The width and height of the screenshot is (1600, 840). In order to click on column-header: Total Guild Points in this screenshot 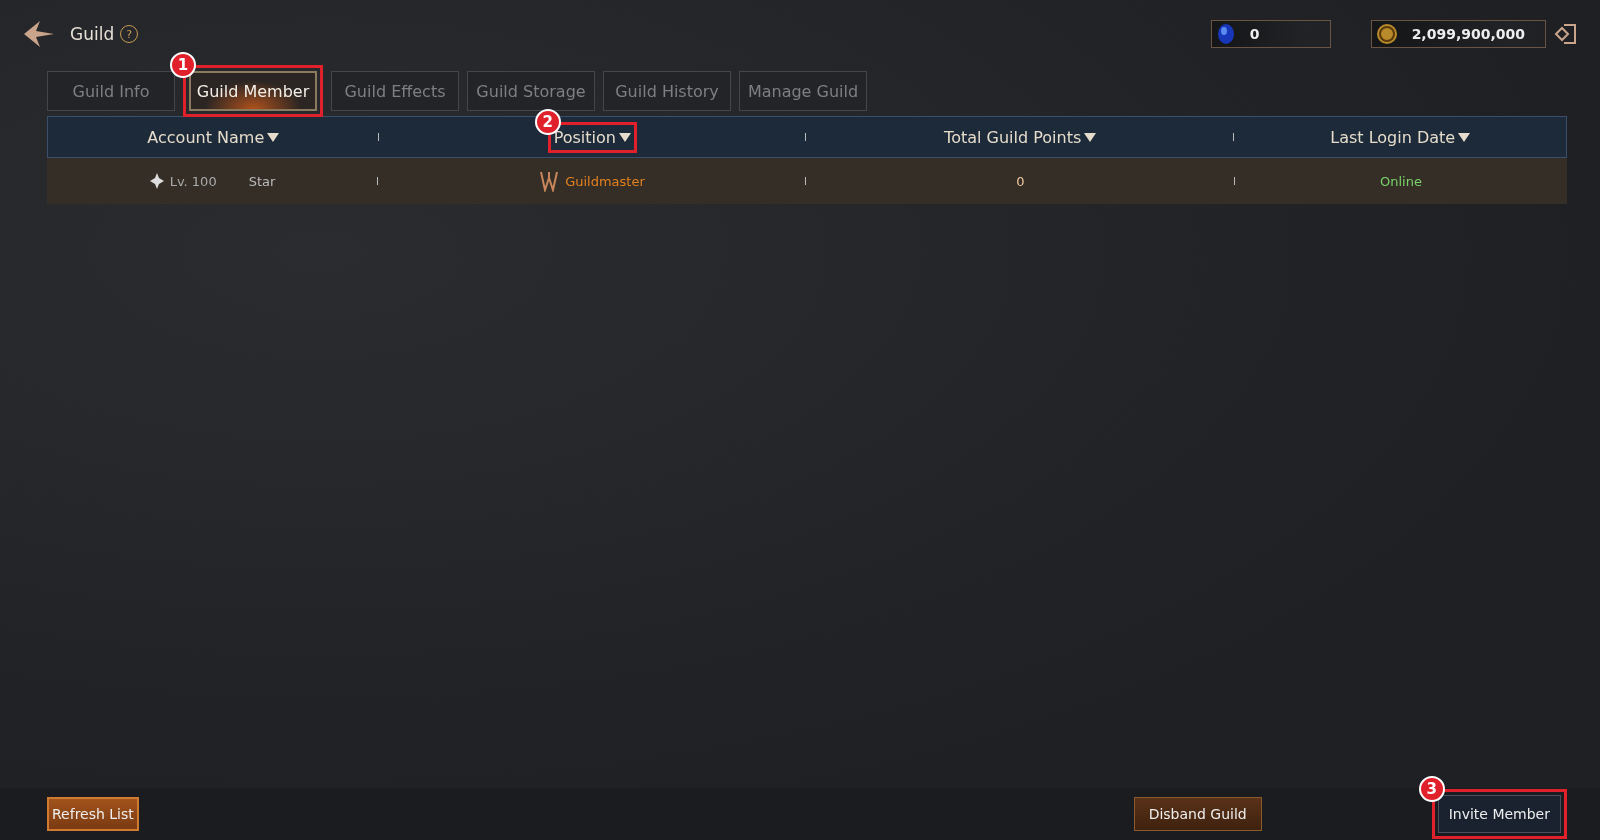, I will do `click(1013, 137)`.